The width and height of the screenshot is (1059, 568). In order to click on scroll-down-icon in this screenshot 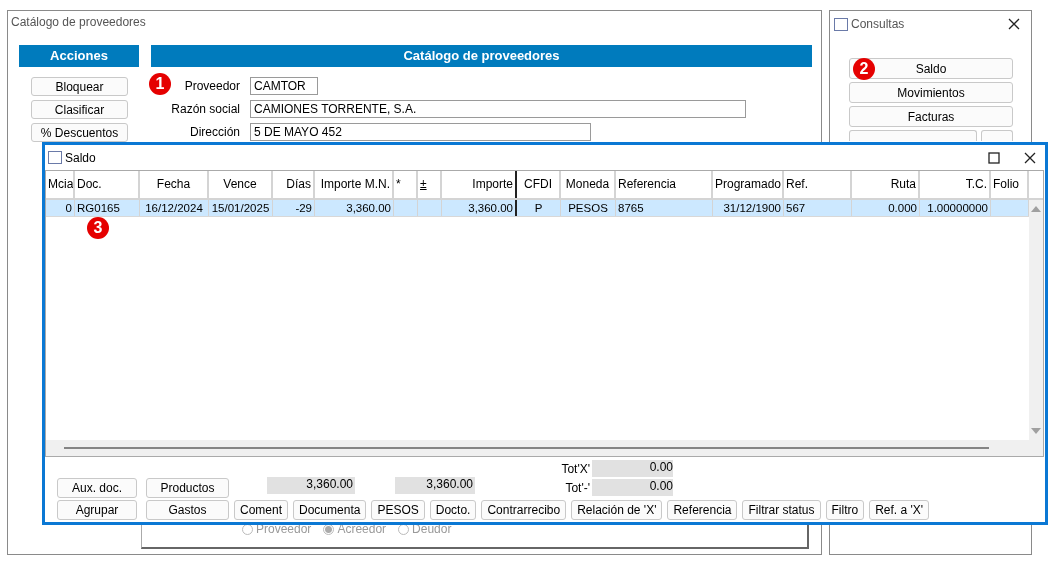, I will do `click(1036, 431)`.